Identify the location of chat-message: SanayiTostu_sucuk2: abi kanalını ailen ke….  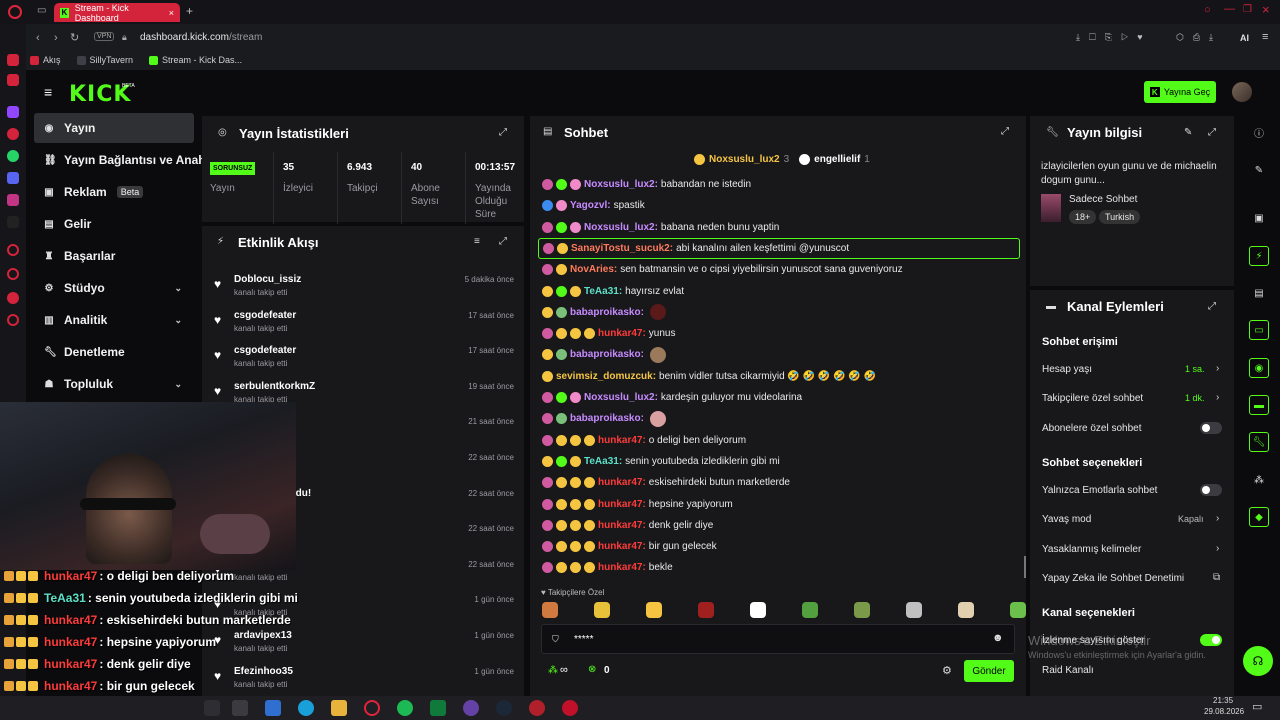
(779, 248).